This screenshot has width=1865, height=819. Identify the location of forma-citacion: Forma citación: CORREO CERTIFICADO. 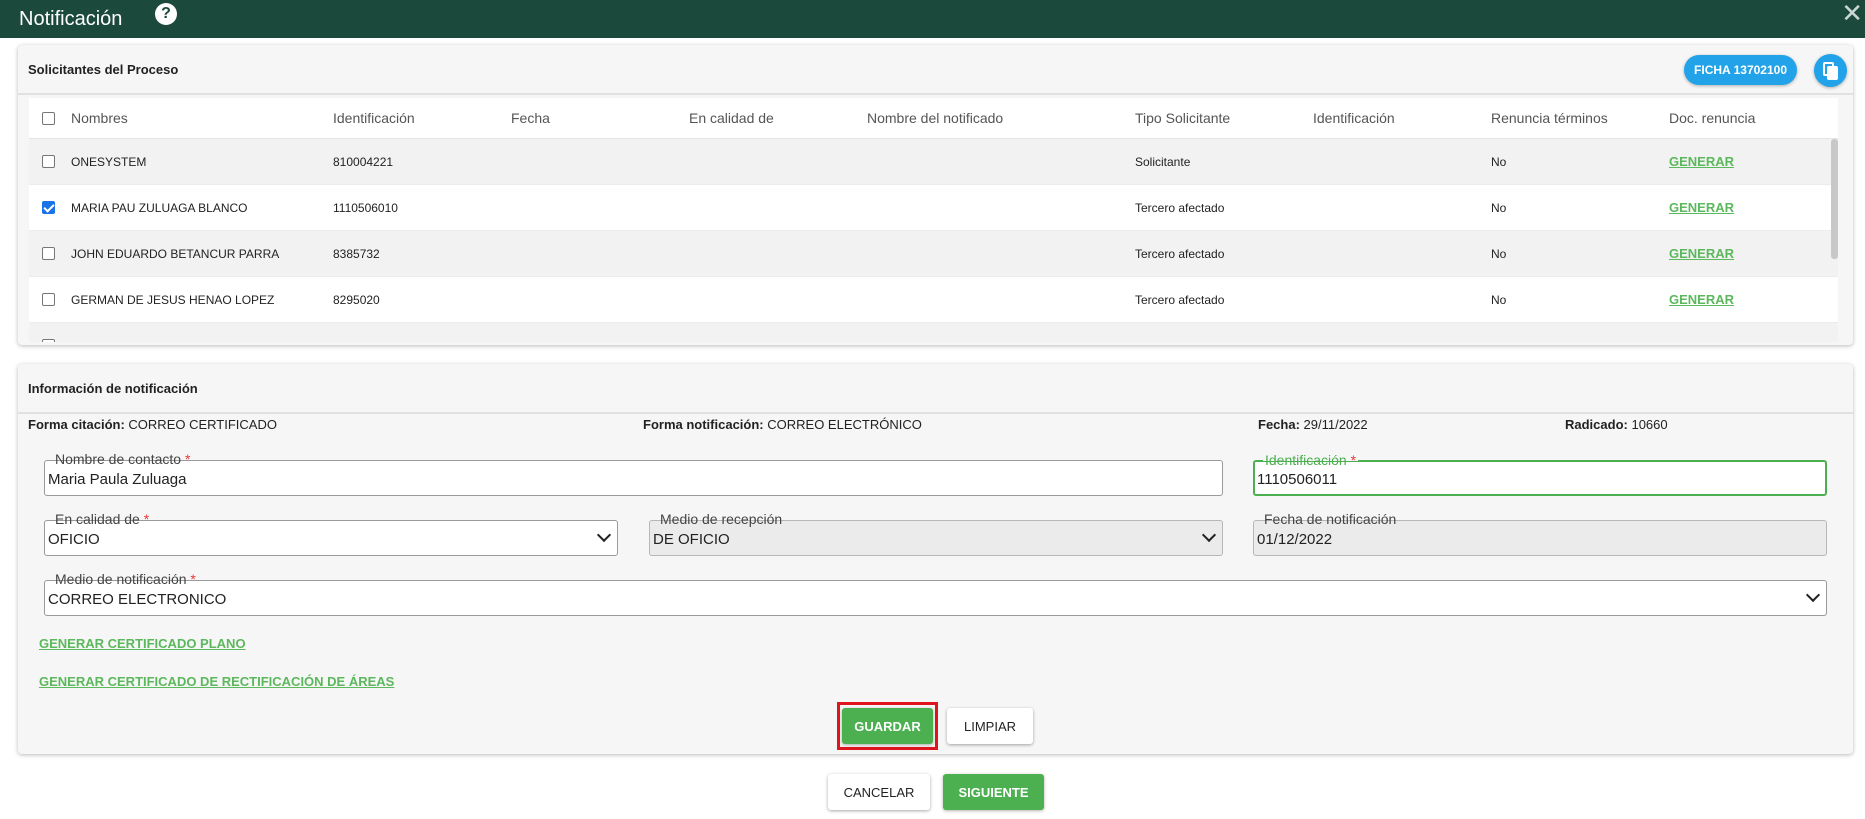
(152, 424).